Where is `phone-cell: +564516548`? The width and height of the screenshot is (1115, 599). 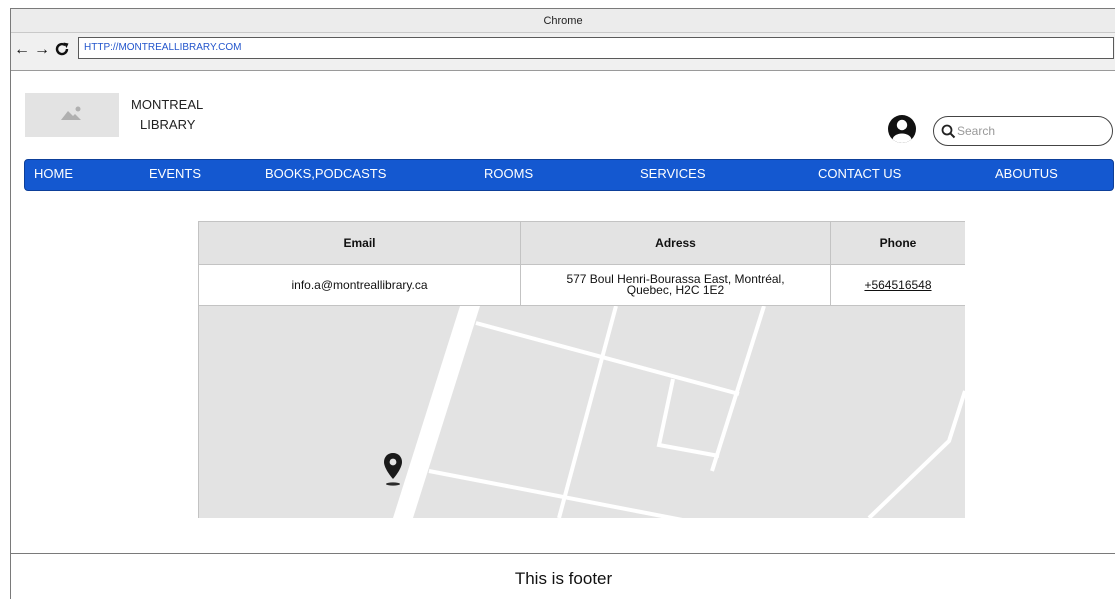 phone-cell: +564516548 is located at coordinates (898, 285).